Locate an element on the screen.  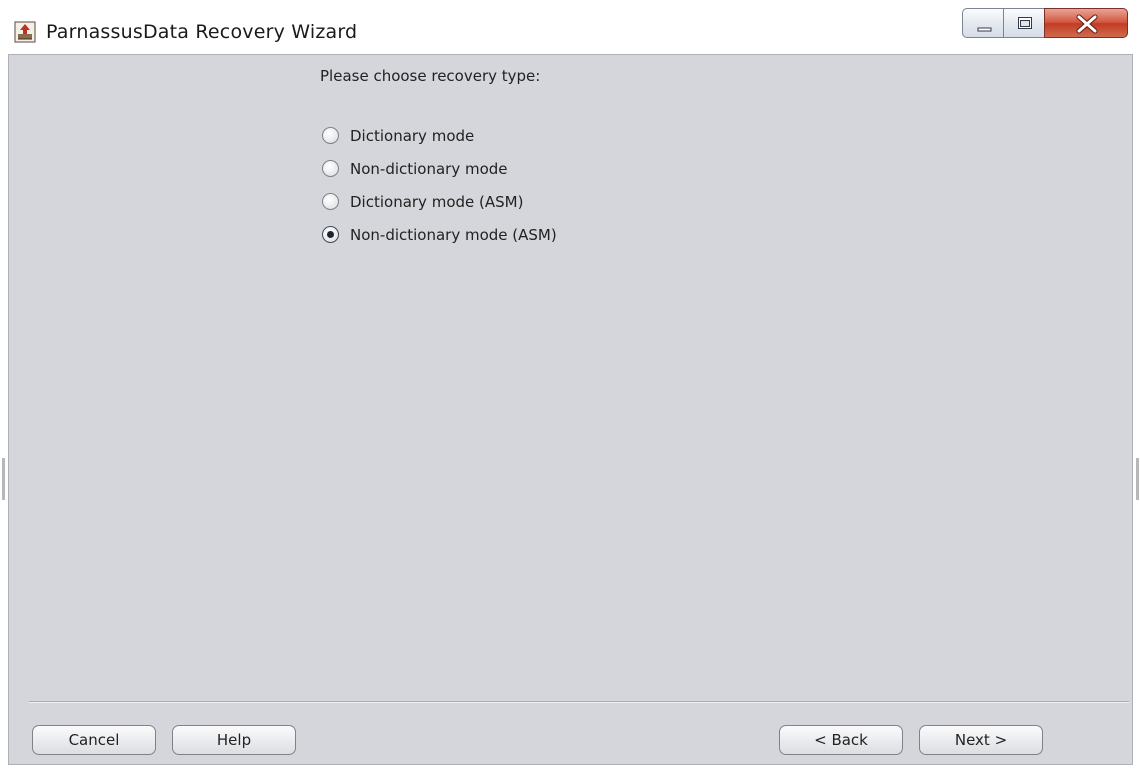
radio-option-non-dictionary-mode: Non-dictionary mode is located at coordinates (439, 168).